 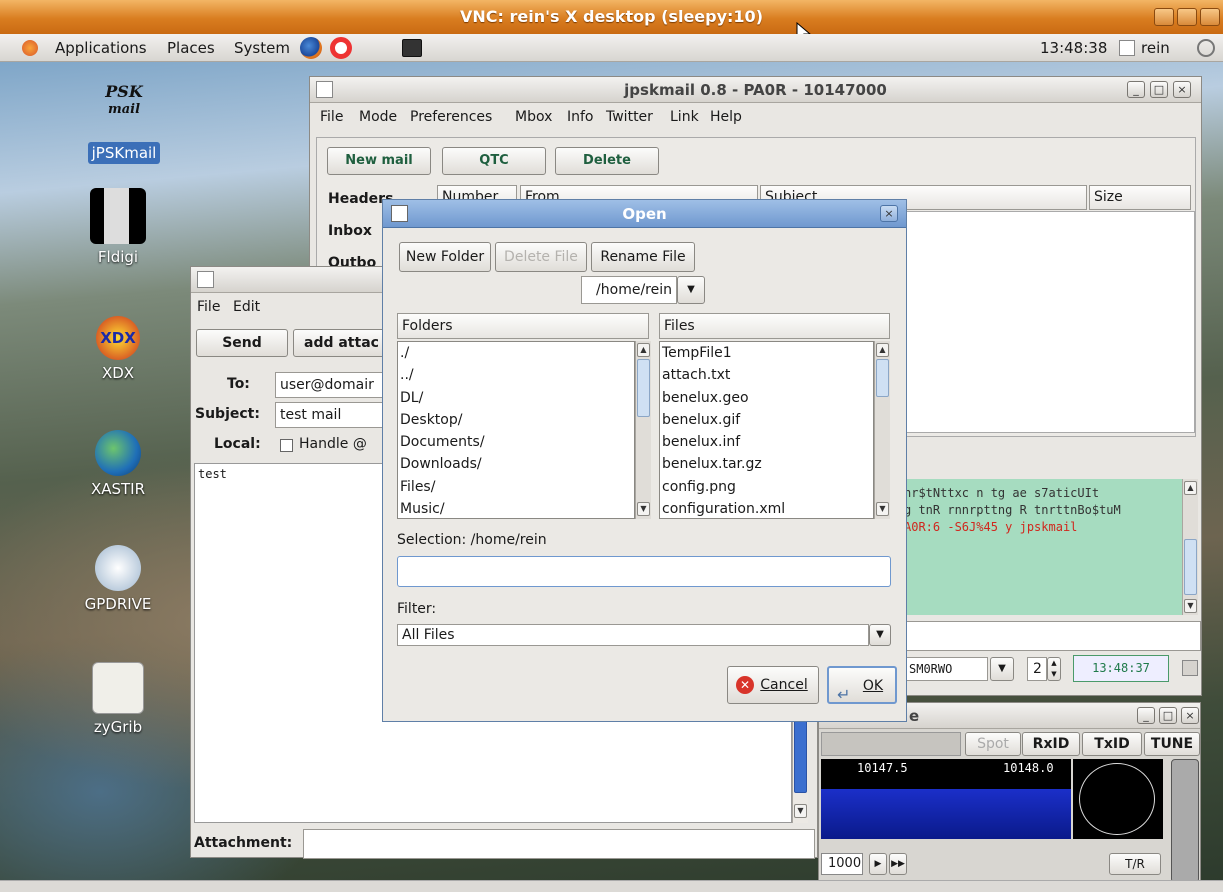 What do you see at coordinates (286, 445) in the screenshot?
I see `handle-checkbox` at bounding box center [286, 445].